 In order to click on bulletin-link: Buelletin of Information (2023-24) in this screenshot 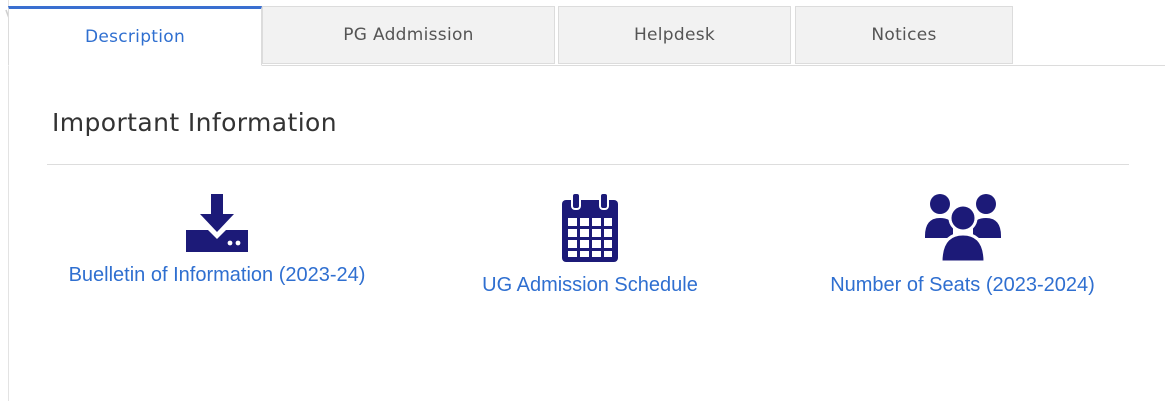, I will do `click(217, 241)`.